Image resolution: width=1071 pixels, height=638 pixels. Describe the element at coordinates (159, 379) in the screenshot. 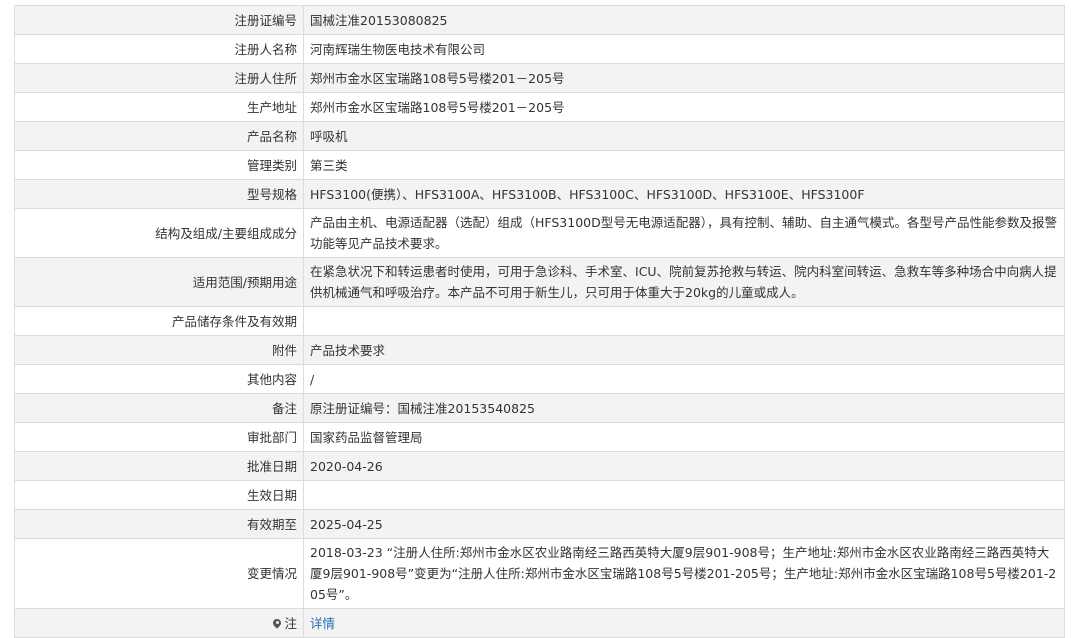

I see `field-label: 其他内容` at that location.